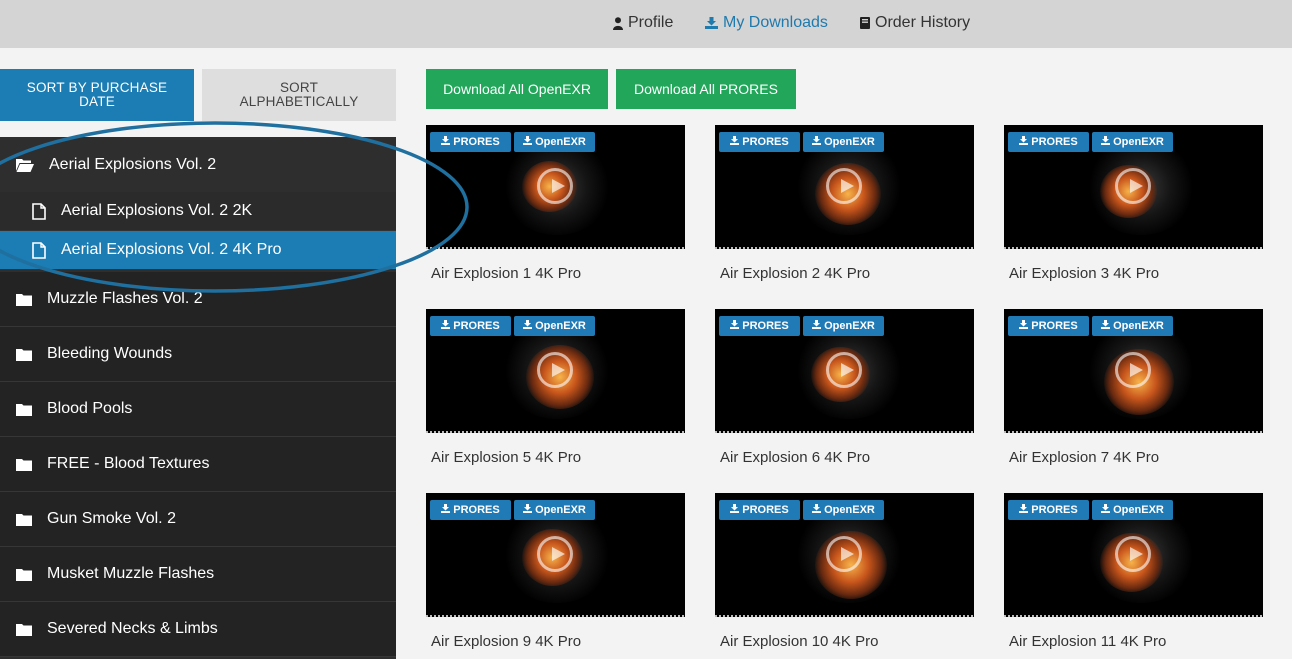  What do you see at coordinates (1084, 457) in the screenshot?
I see `video-title: Air Explosion 7 4K Pro` at bounding box center [1084, 457].